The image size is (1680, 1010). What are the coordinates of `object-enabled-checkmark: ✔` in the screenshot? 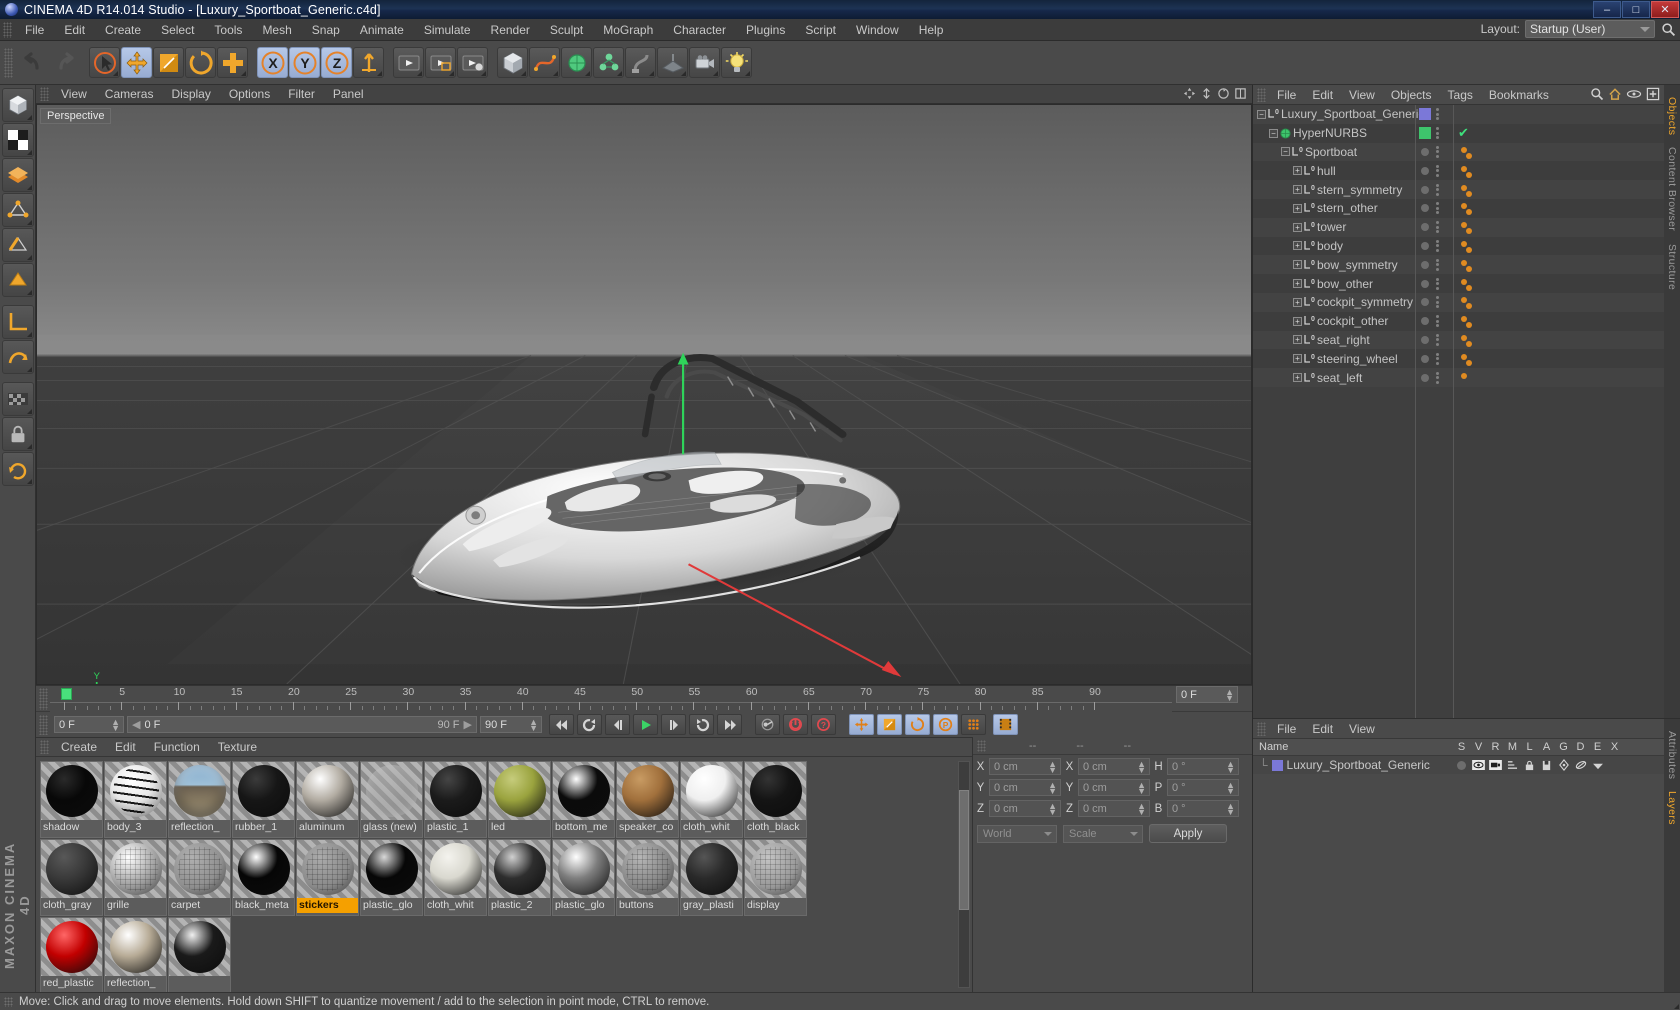 It's located at (1463, 132).